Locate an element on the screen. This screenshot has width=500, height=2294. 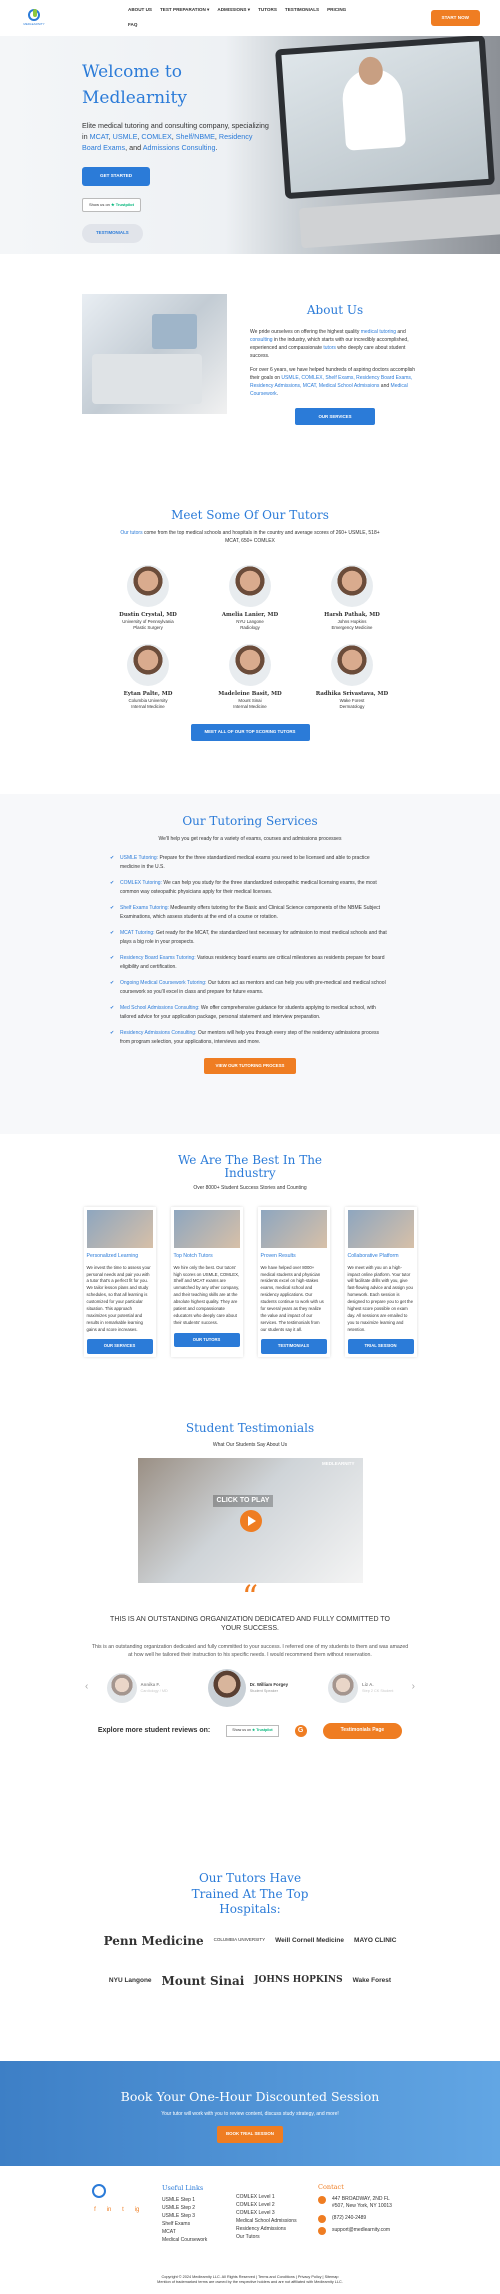
footer-link: COMLEX Level 2 is located at coordinates (266, 2205).